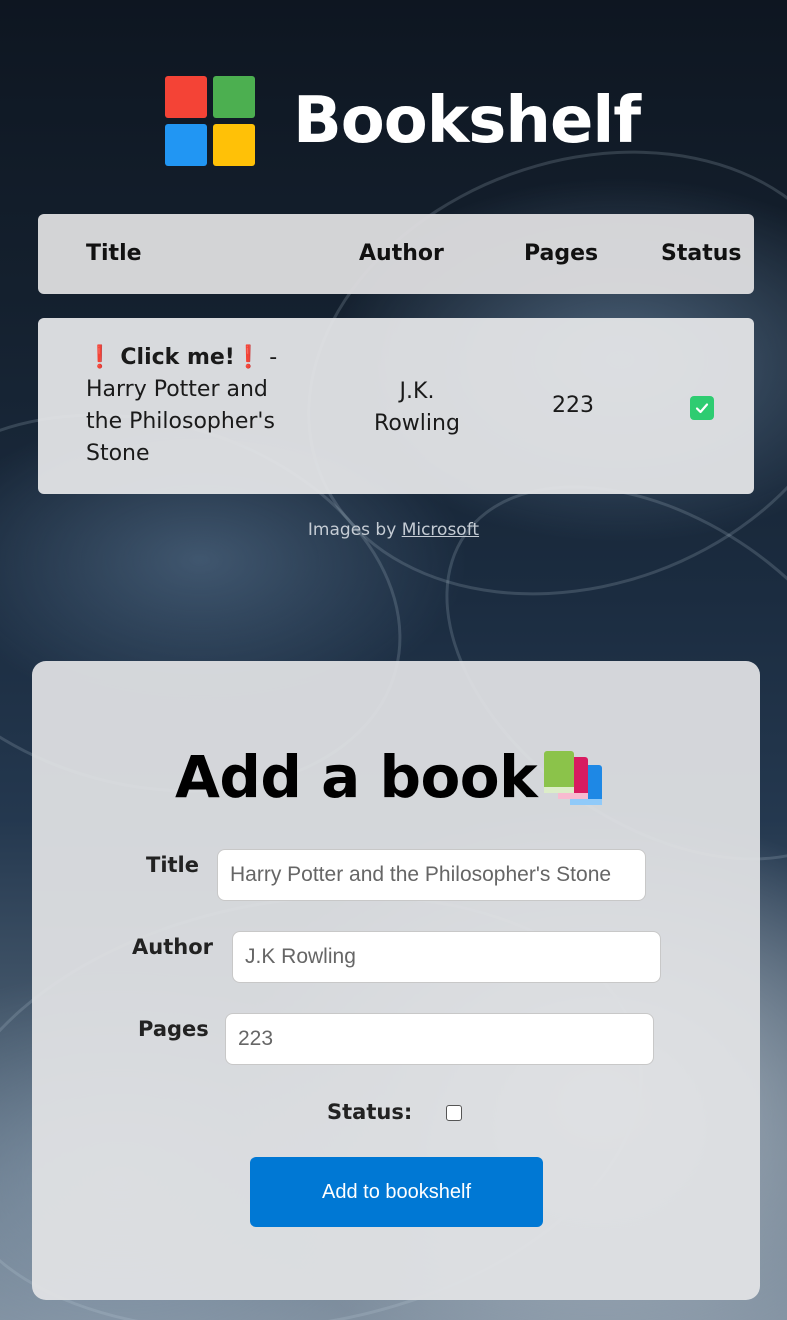 Image resolution: width=787 pixels, height=1320 pixels. I want to click on book-title-text: Harry Potter and the Philosopher's Stone, so click(180, 421).